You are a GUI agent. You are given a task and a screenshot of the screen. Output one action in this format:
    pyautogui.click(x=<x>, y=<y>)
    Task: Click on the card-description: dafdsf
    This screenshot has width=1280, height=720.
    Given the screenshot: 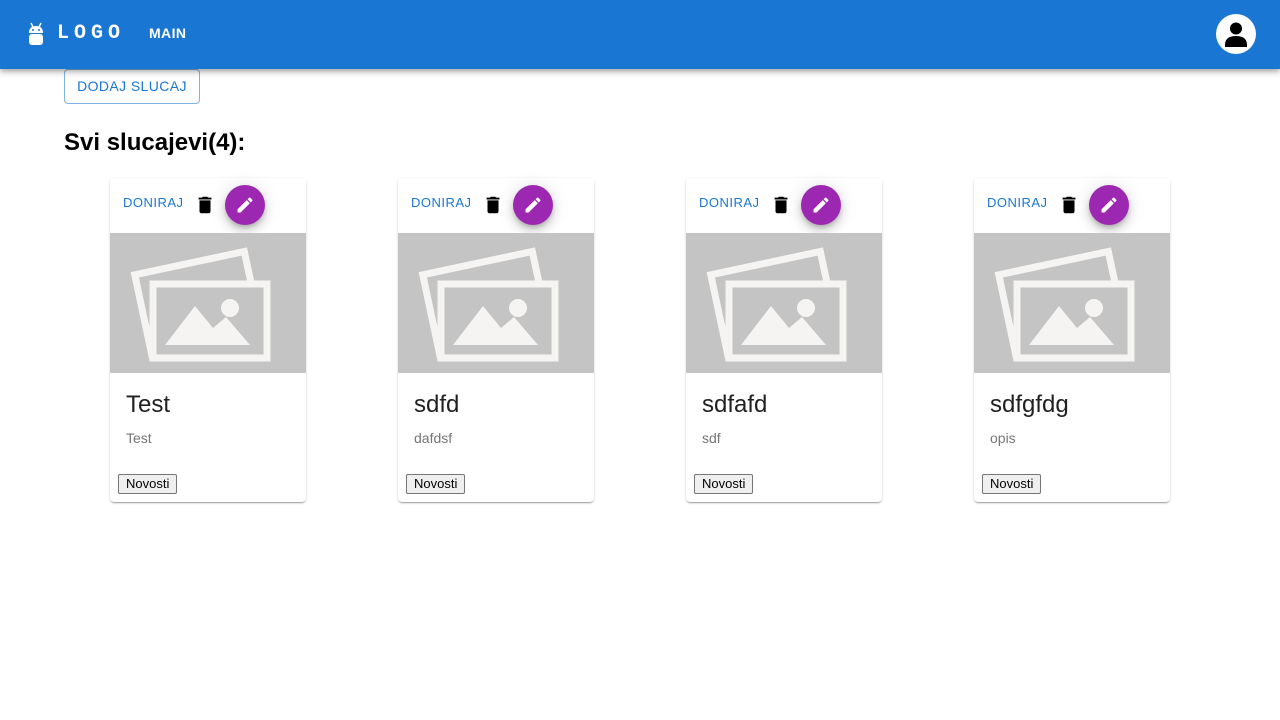 What is the action you would take?
    pyautogui.click(x=433, y=438)
    